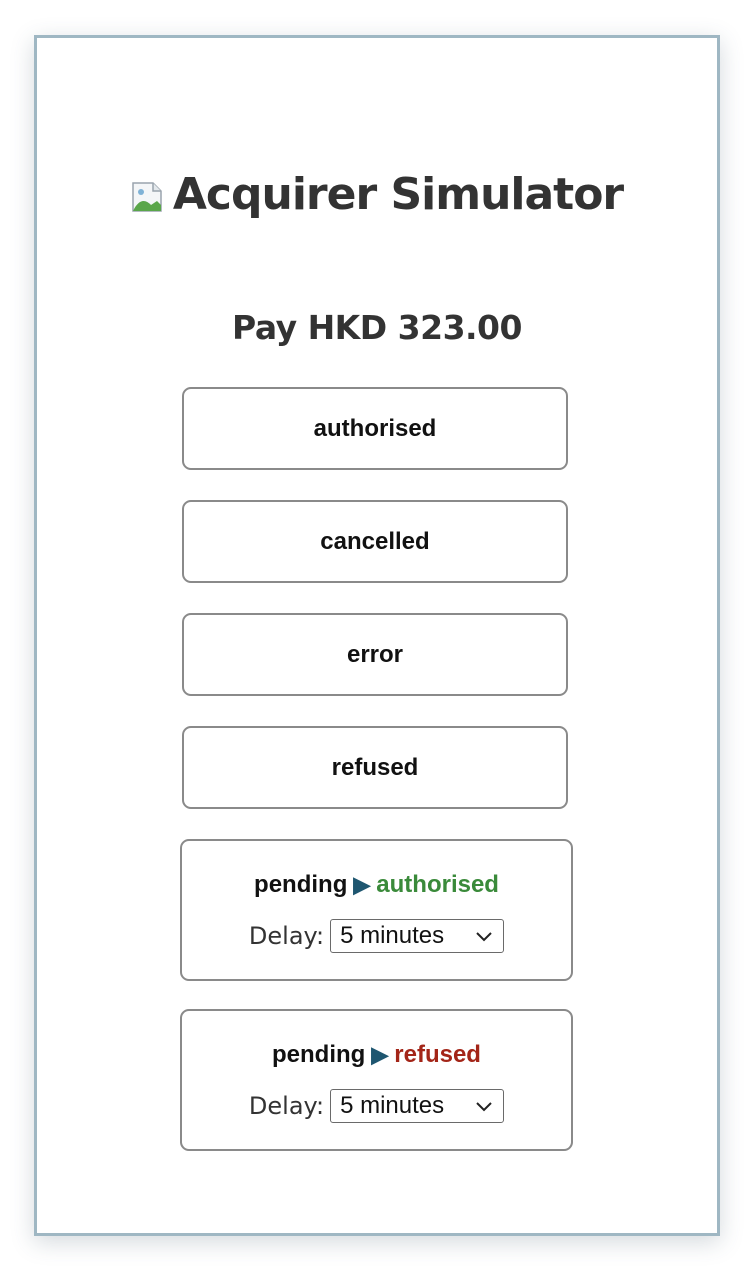  Describe the element at coordinates (147, 197) in the screenshot. I see `broken-image-icon` at that location.